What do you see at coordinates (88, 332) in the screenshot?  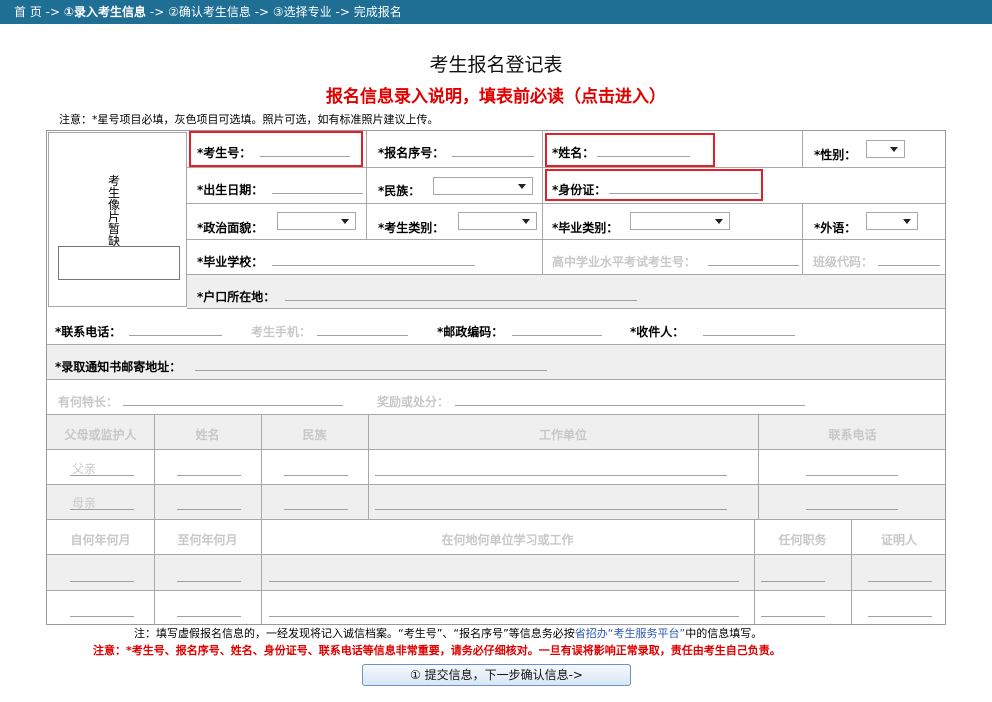 I see `label-phone: *联系电话：` at bounding box center [88, 332].